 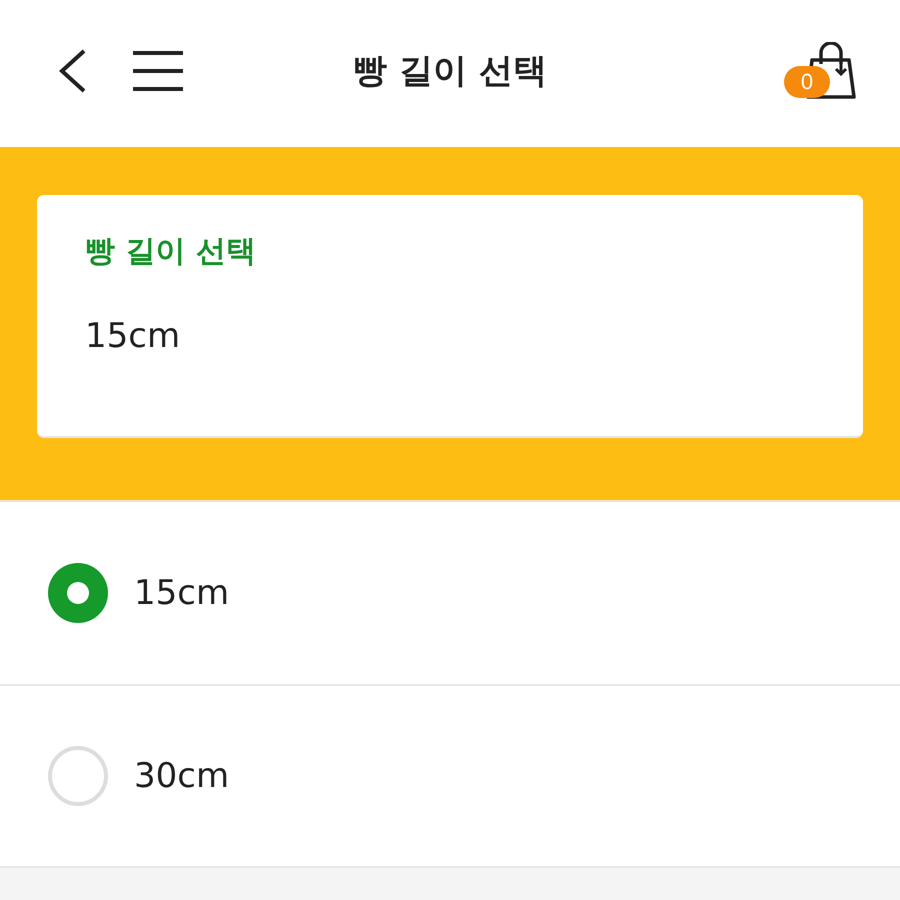 I want to click on menu-icon, so click(x=158, y=70).